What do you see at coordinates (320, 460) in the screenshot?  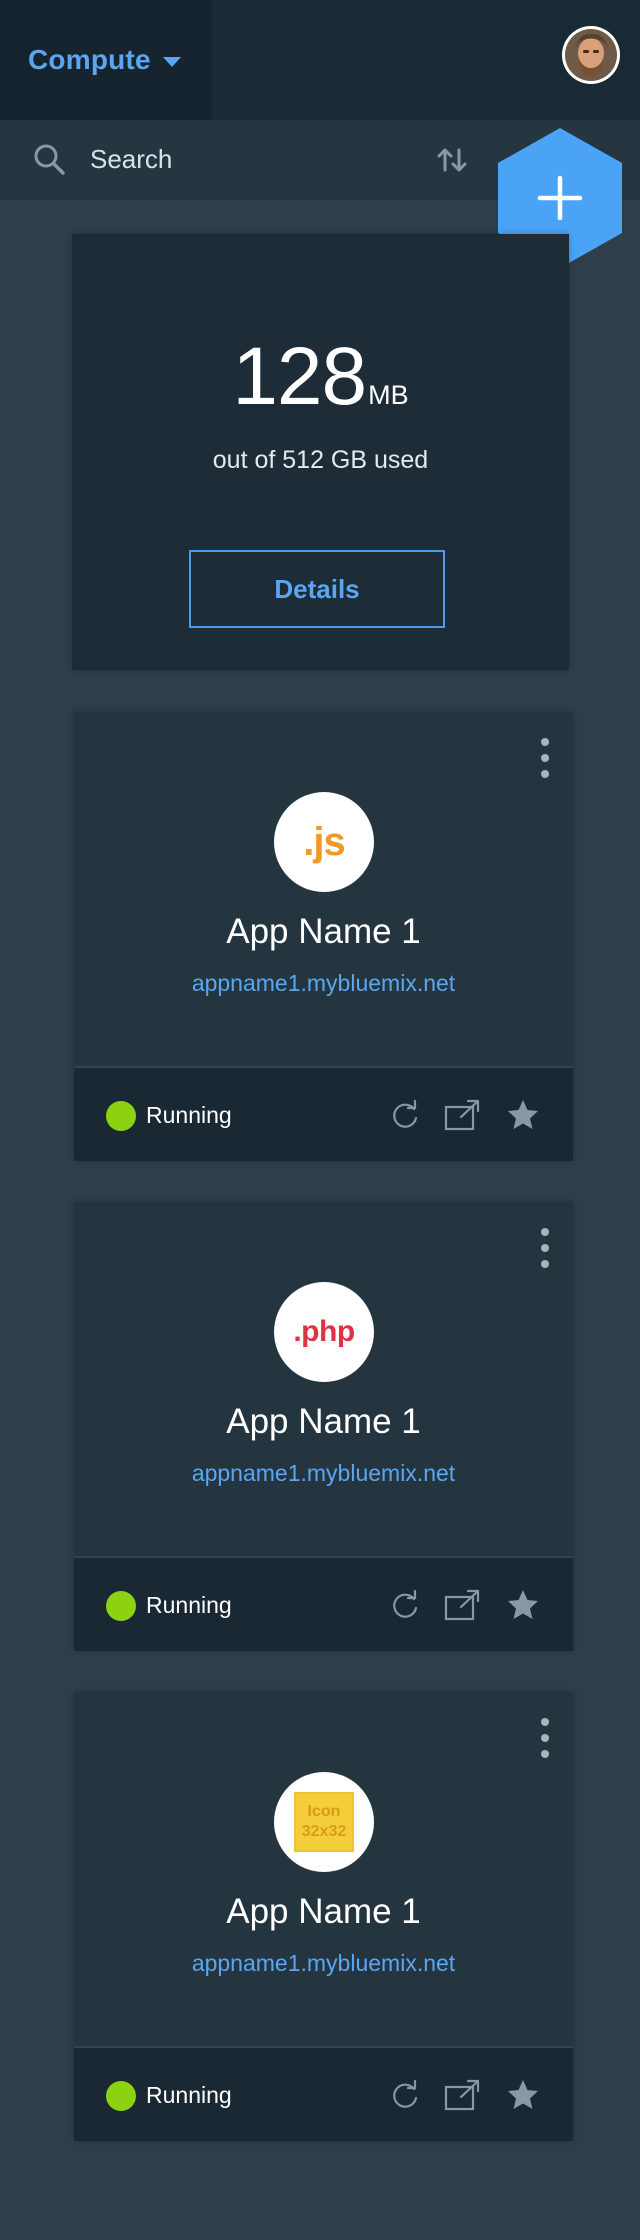 I see `storage-subtitle: out of 512 GB used` at bounding box center [320, 460].